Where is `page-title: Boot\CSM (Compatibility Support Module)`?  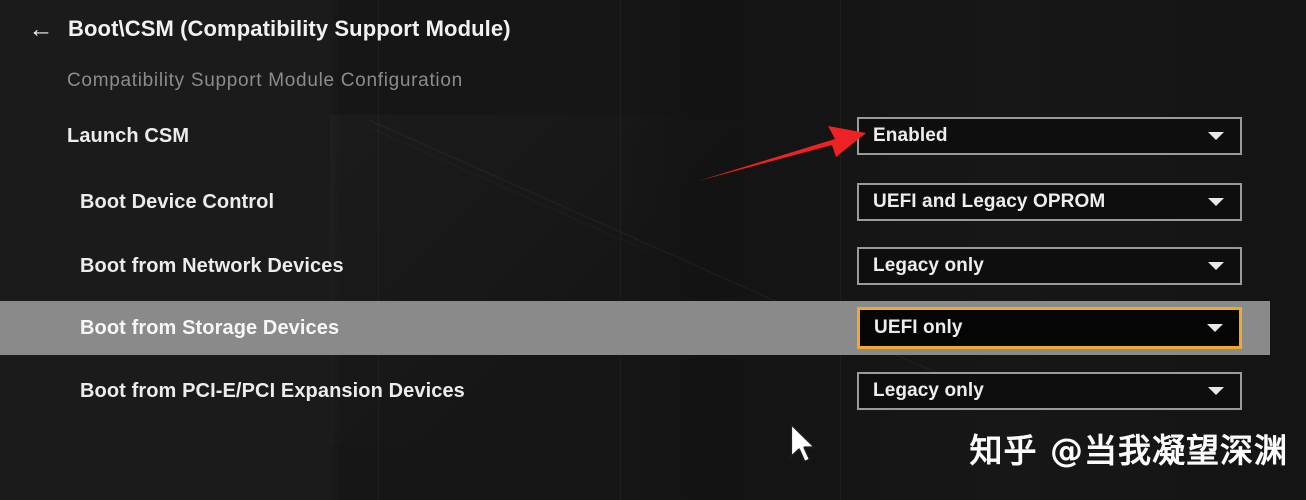
page-title: Boot\CSM (Compatibility Support Module) is located at coordinates (289, 28).